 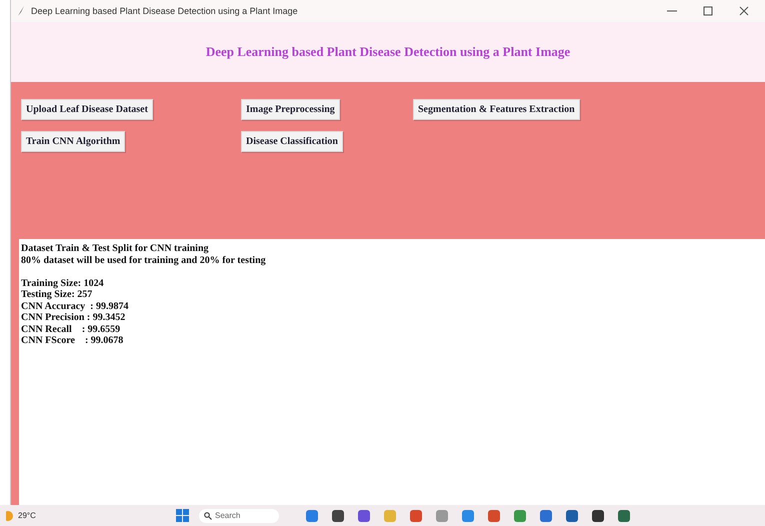 What do you see at coordinates (290, 109) in the screenshot?
I see `action-button: Image Preprocessing` at bounding box center [290, 109].